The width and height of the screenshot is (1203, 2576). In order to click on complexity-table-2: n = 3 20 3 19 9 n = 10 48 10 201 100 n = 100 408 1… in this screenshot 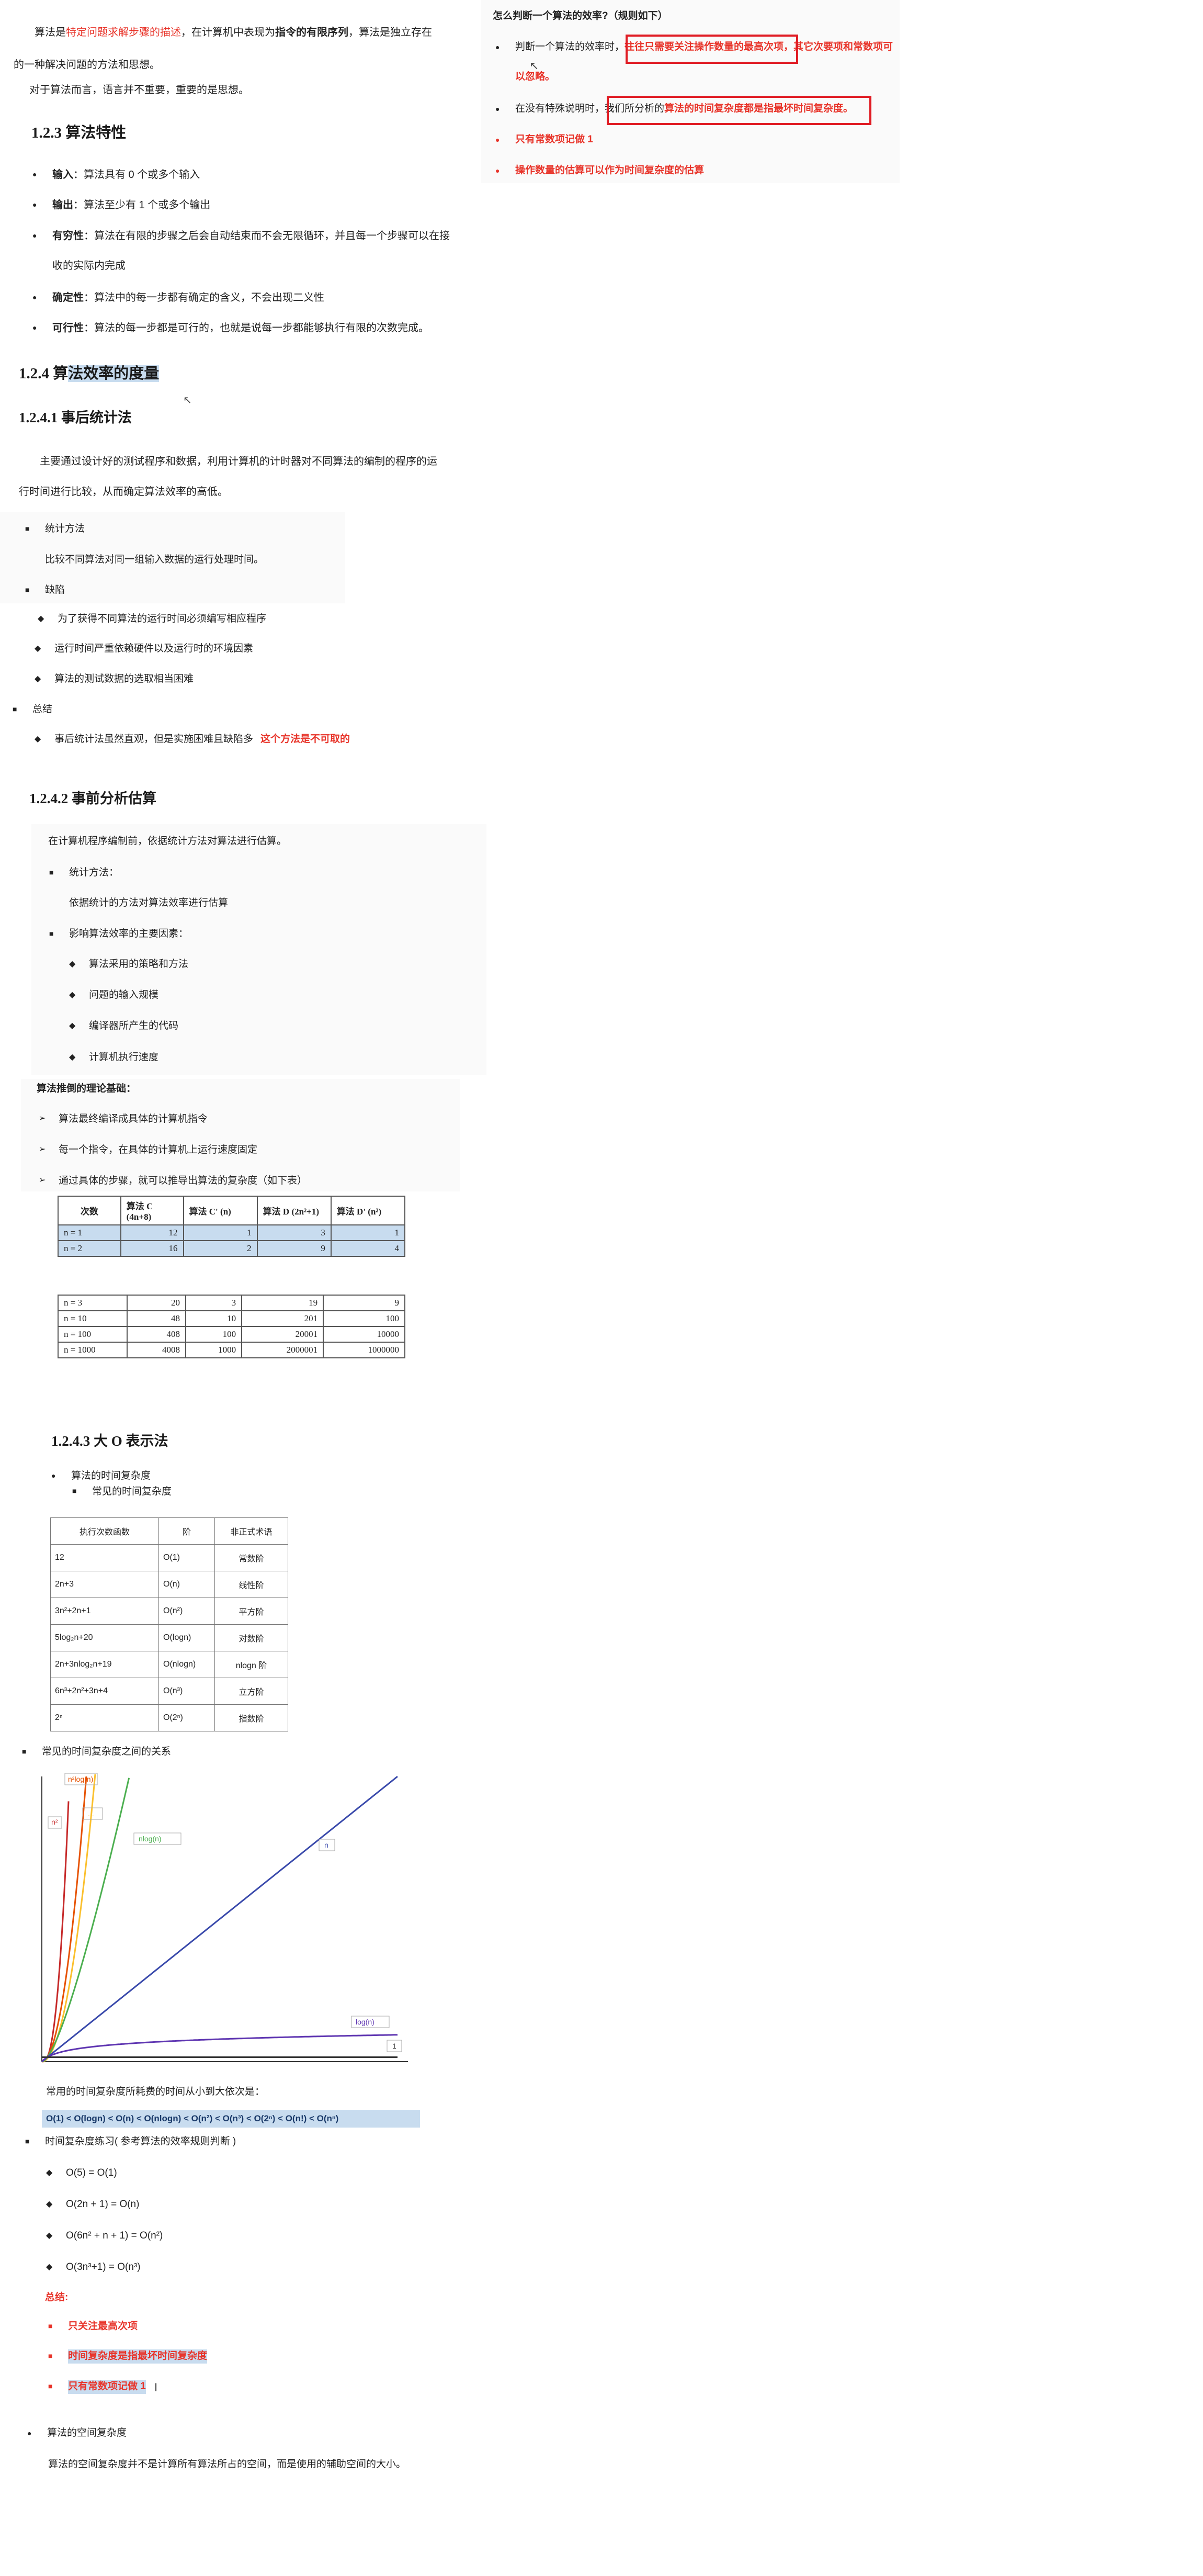, I will do `click(232, 1326)`.